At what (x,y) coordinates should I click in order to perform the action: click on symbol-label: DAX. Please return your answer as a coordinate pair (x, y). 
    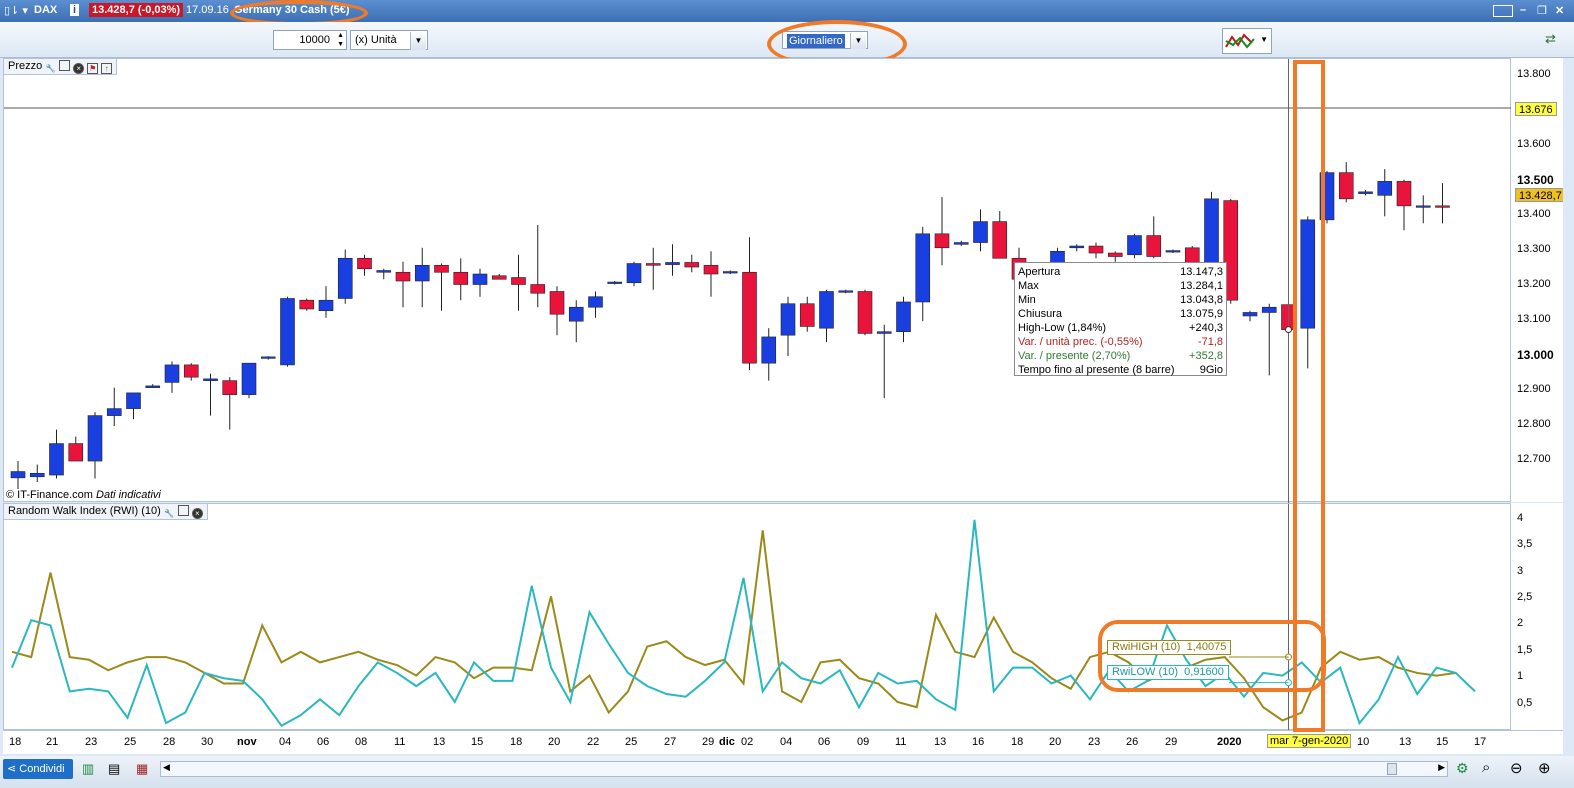
    Looking at the image, I should click on (45, 10).